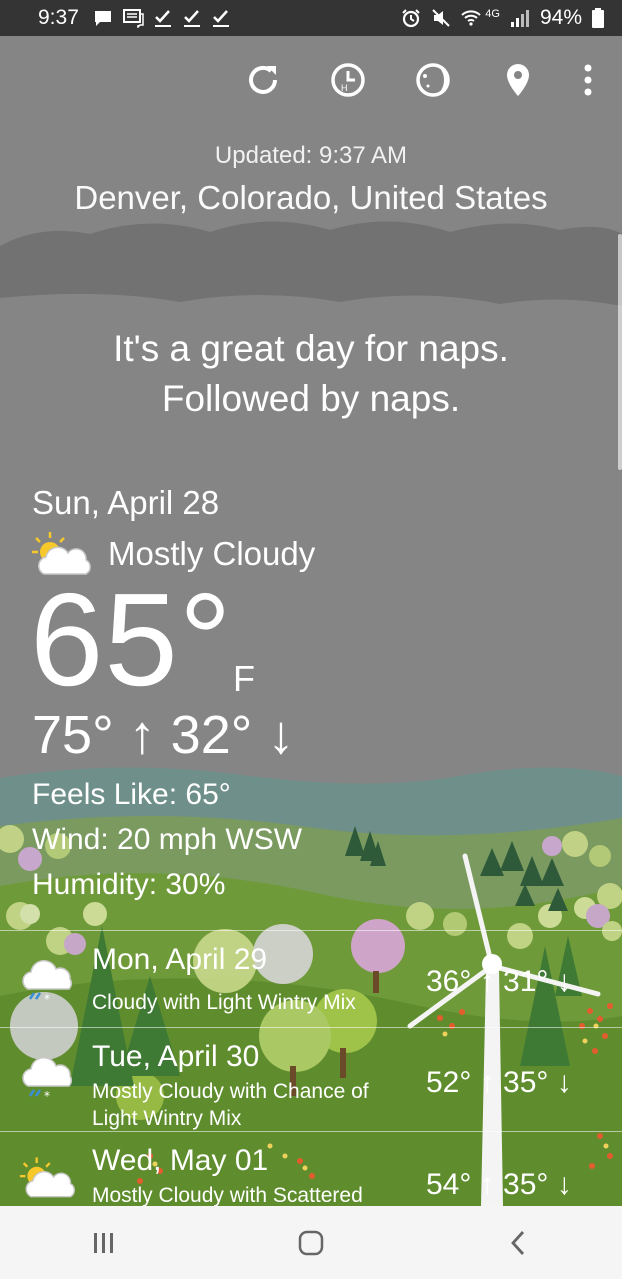  What do you see at coordinates (344, 88) in the screenshot?
I see `svg-text: H` at bounding box center [344, 88].